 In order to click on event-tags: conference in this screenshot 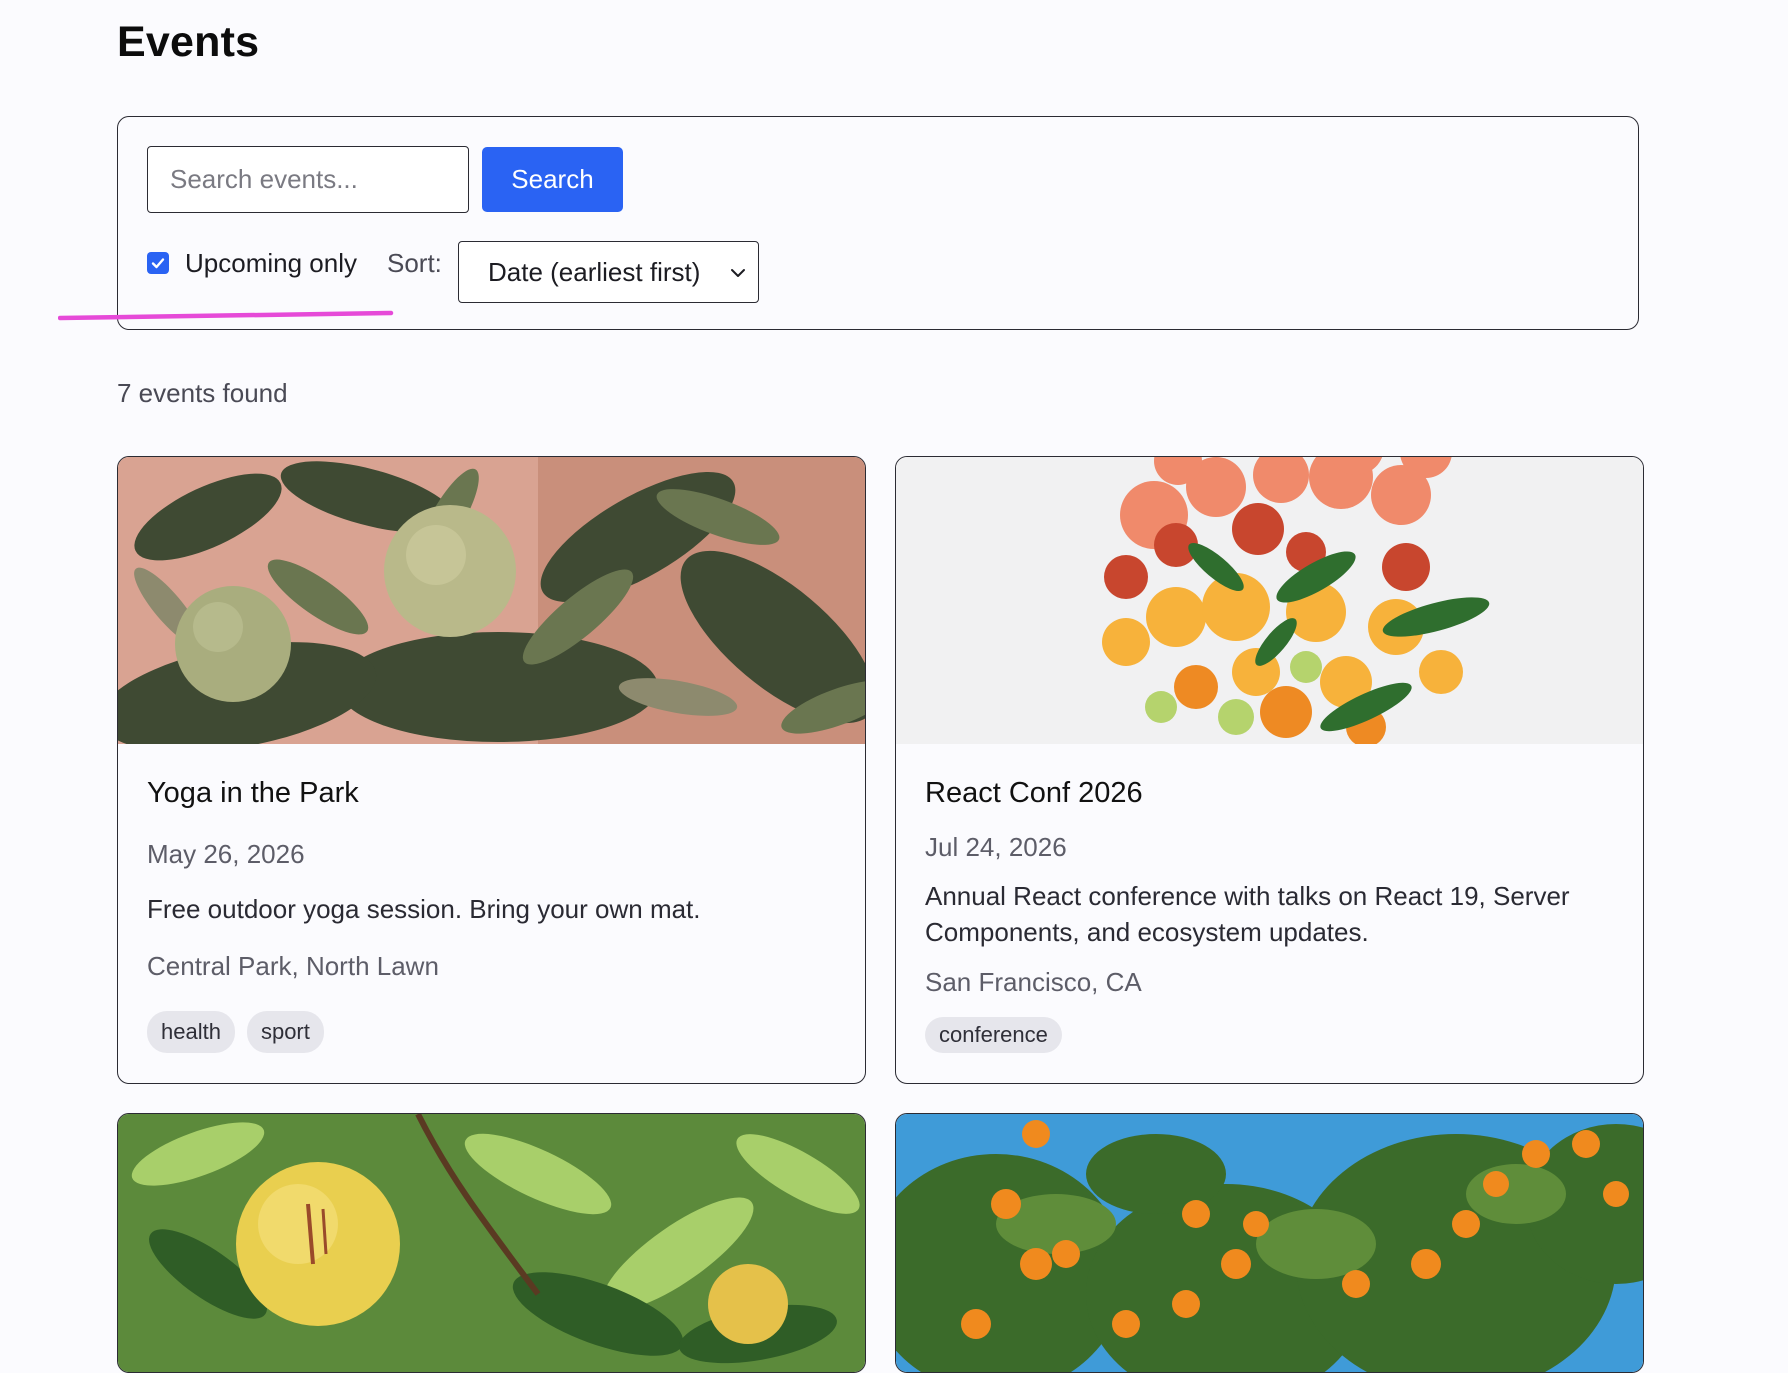, I will do `click(993, 1035)`.